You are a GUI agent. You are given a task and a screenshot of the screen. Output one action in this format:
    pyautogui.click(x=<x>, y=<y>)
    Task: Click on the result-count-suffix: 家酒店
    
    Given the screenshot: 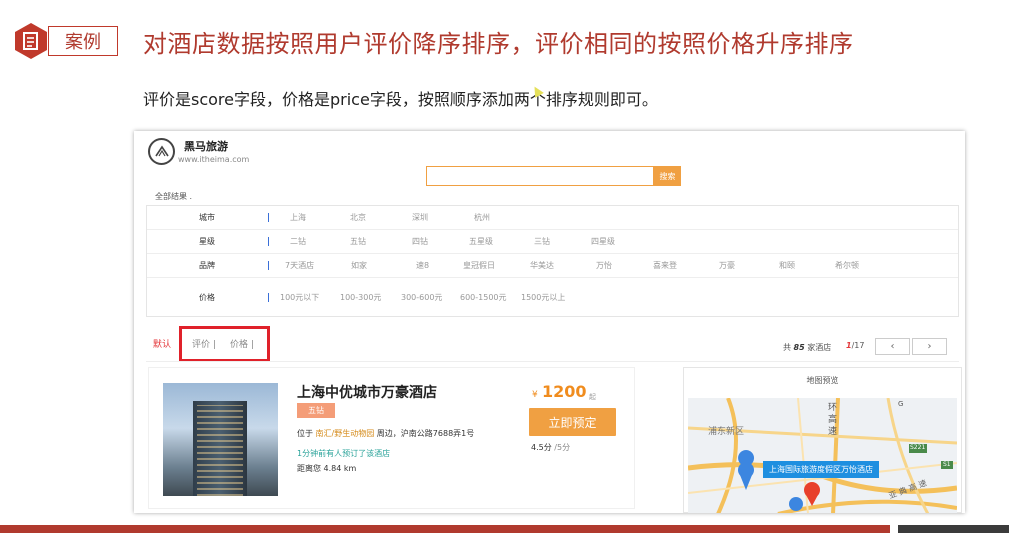 What is the action you would take?
    pyautogui.click(x=819, y=347)
    